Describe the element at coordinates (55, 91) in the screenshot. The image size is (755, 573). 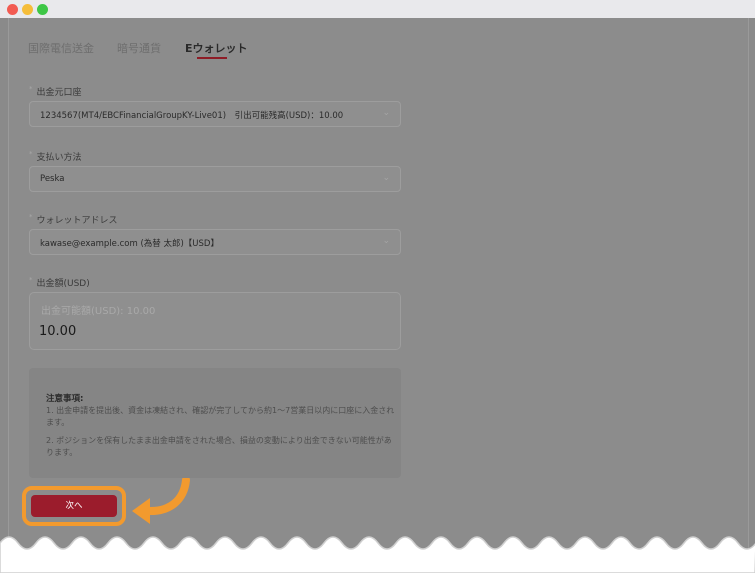
I see `source-account-label: * 出金元口座` at that location.